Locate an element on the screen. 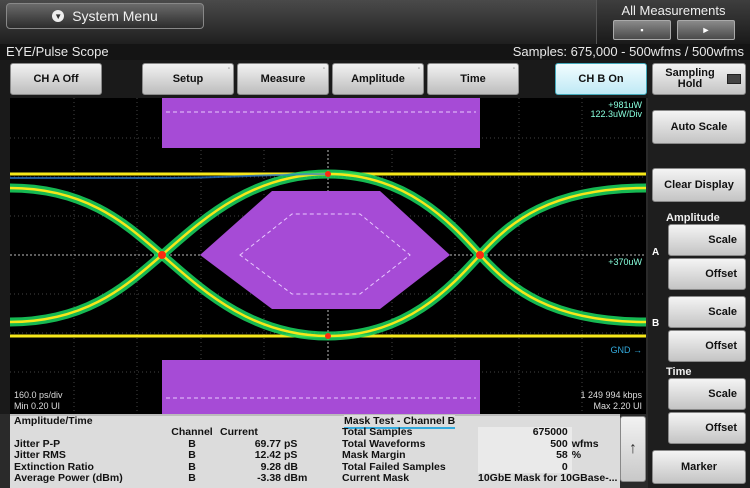 Image resolution: width=750 pixels, height=488 pixels. time-button: Time ▫ is located at coordinates (473, 79).